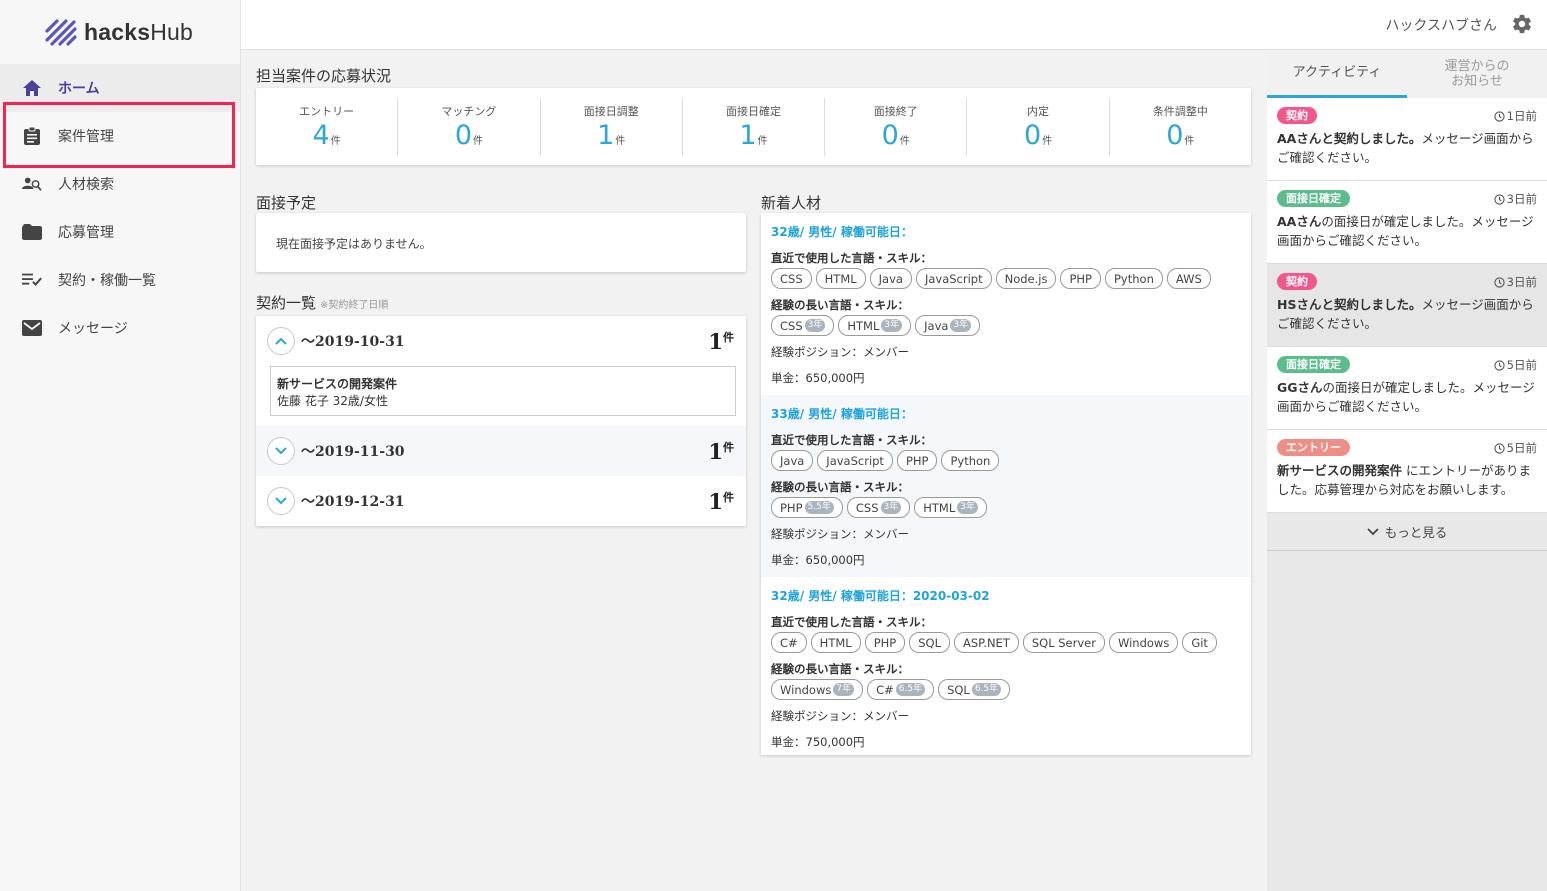 The height and width of the screenshot is (891, 1547). What do you see at coordinates (611, 135) in the screenshot?
I see `status-value: 1件` at bounding box center [611, 135].